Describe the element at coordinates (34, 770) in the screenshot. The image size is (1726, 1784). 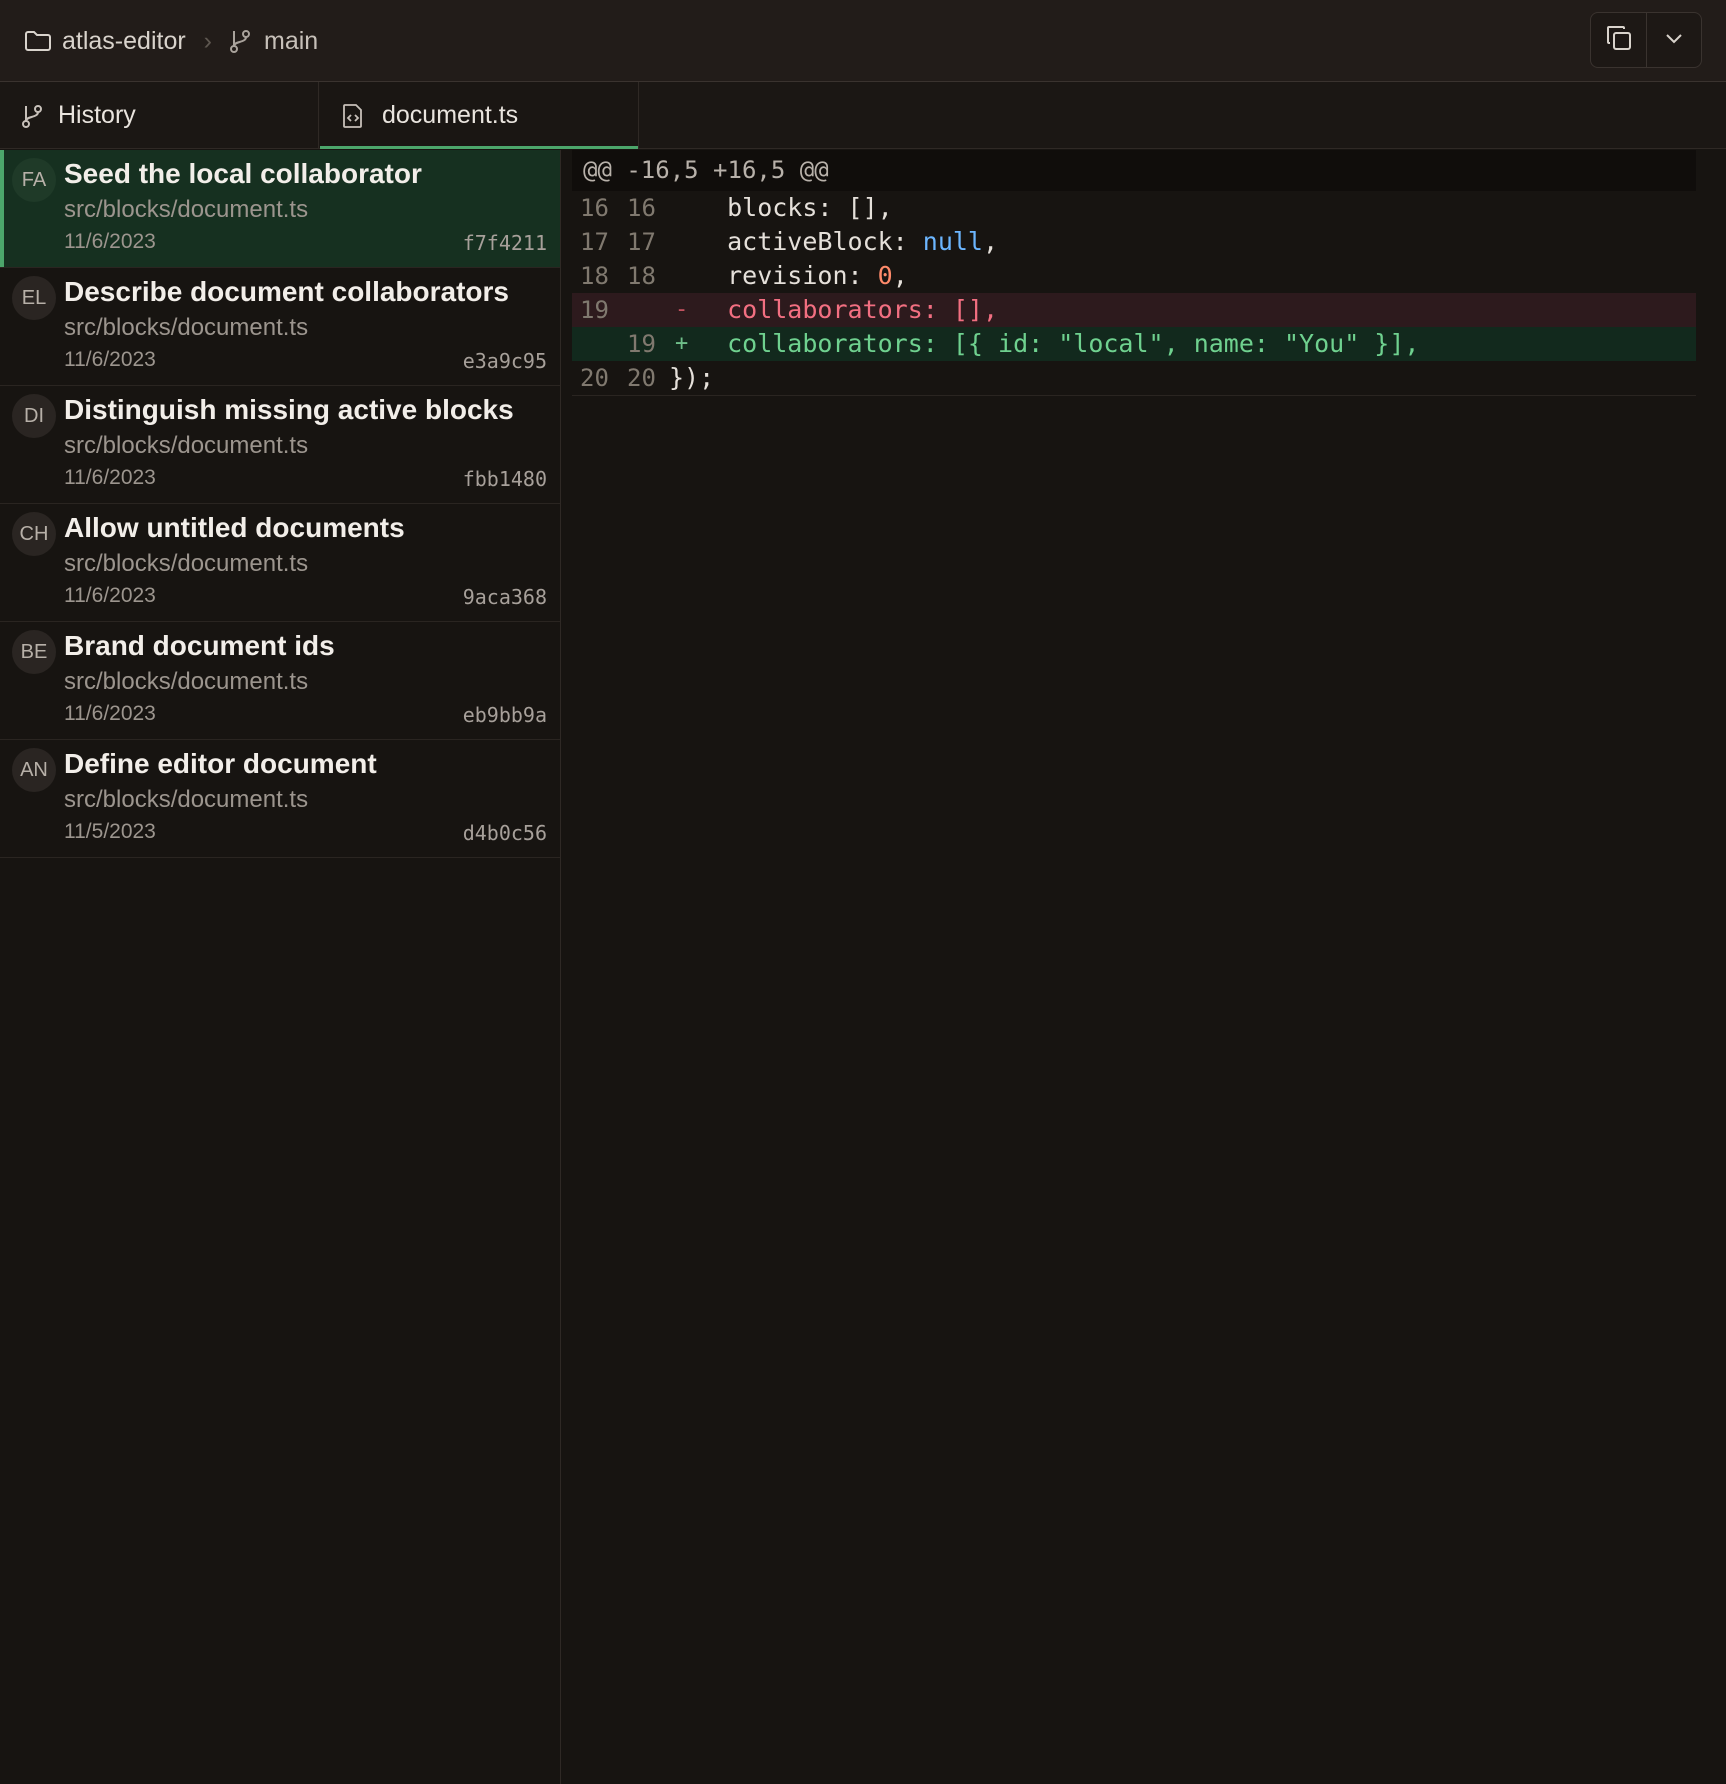
I see `author-avatar: AN` at that location.